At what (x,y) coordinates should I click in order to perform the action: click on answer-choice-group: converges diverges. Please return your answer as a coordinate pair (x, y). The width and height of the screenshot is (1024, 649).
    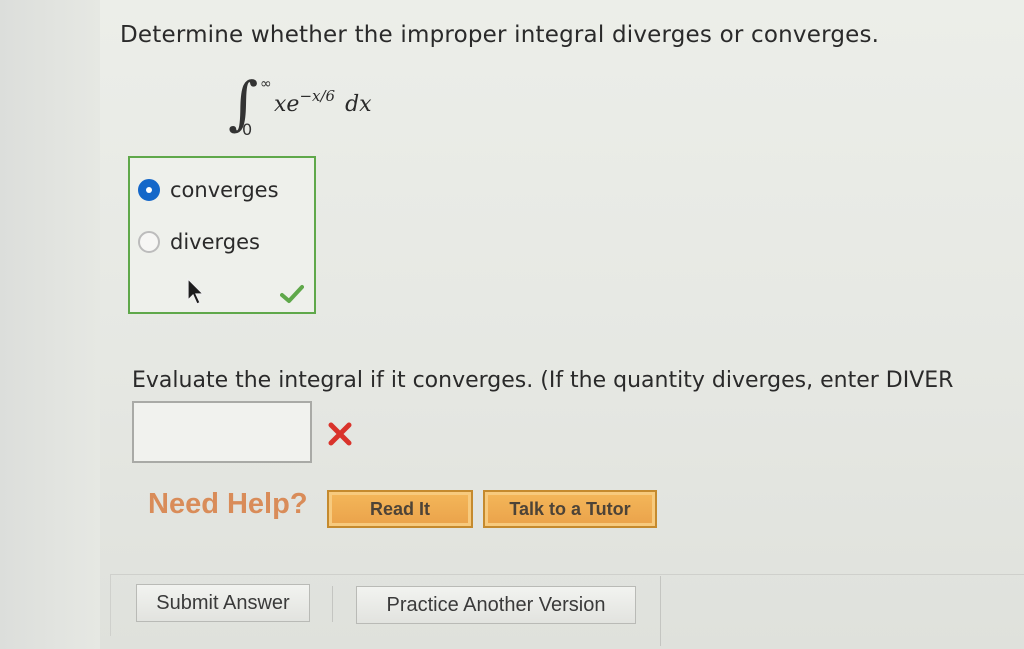
    Looking at the image, I should click on (222, 235).